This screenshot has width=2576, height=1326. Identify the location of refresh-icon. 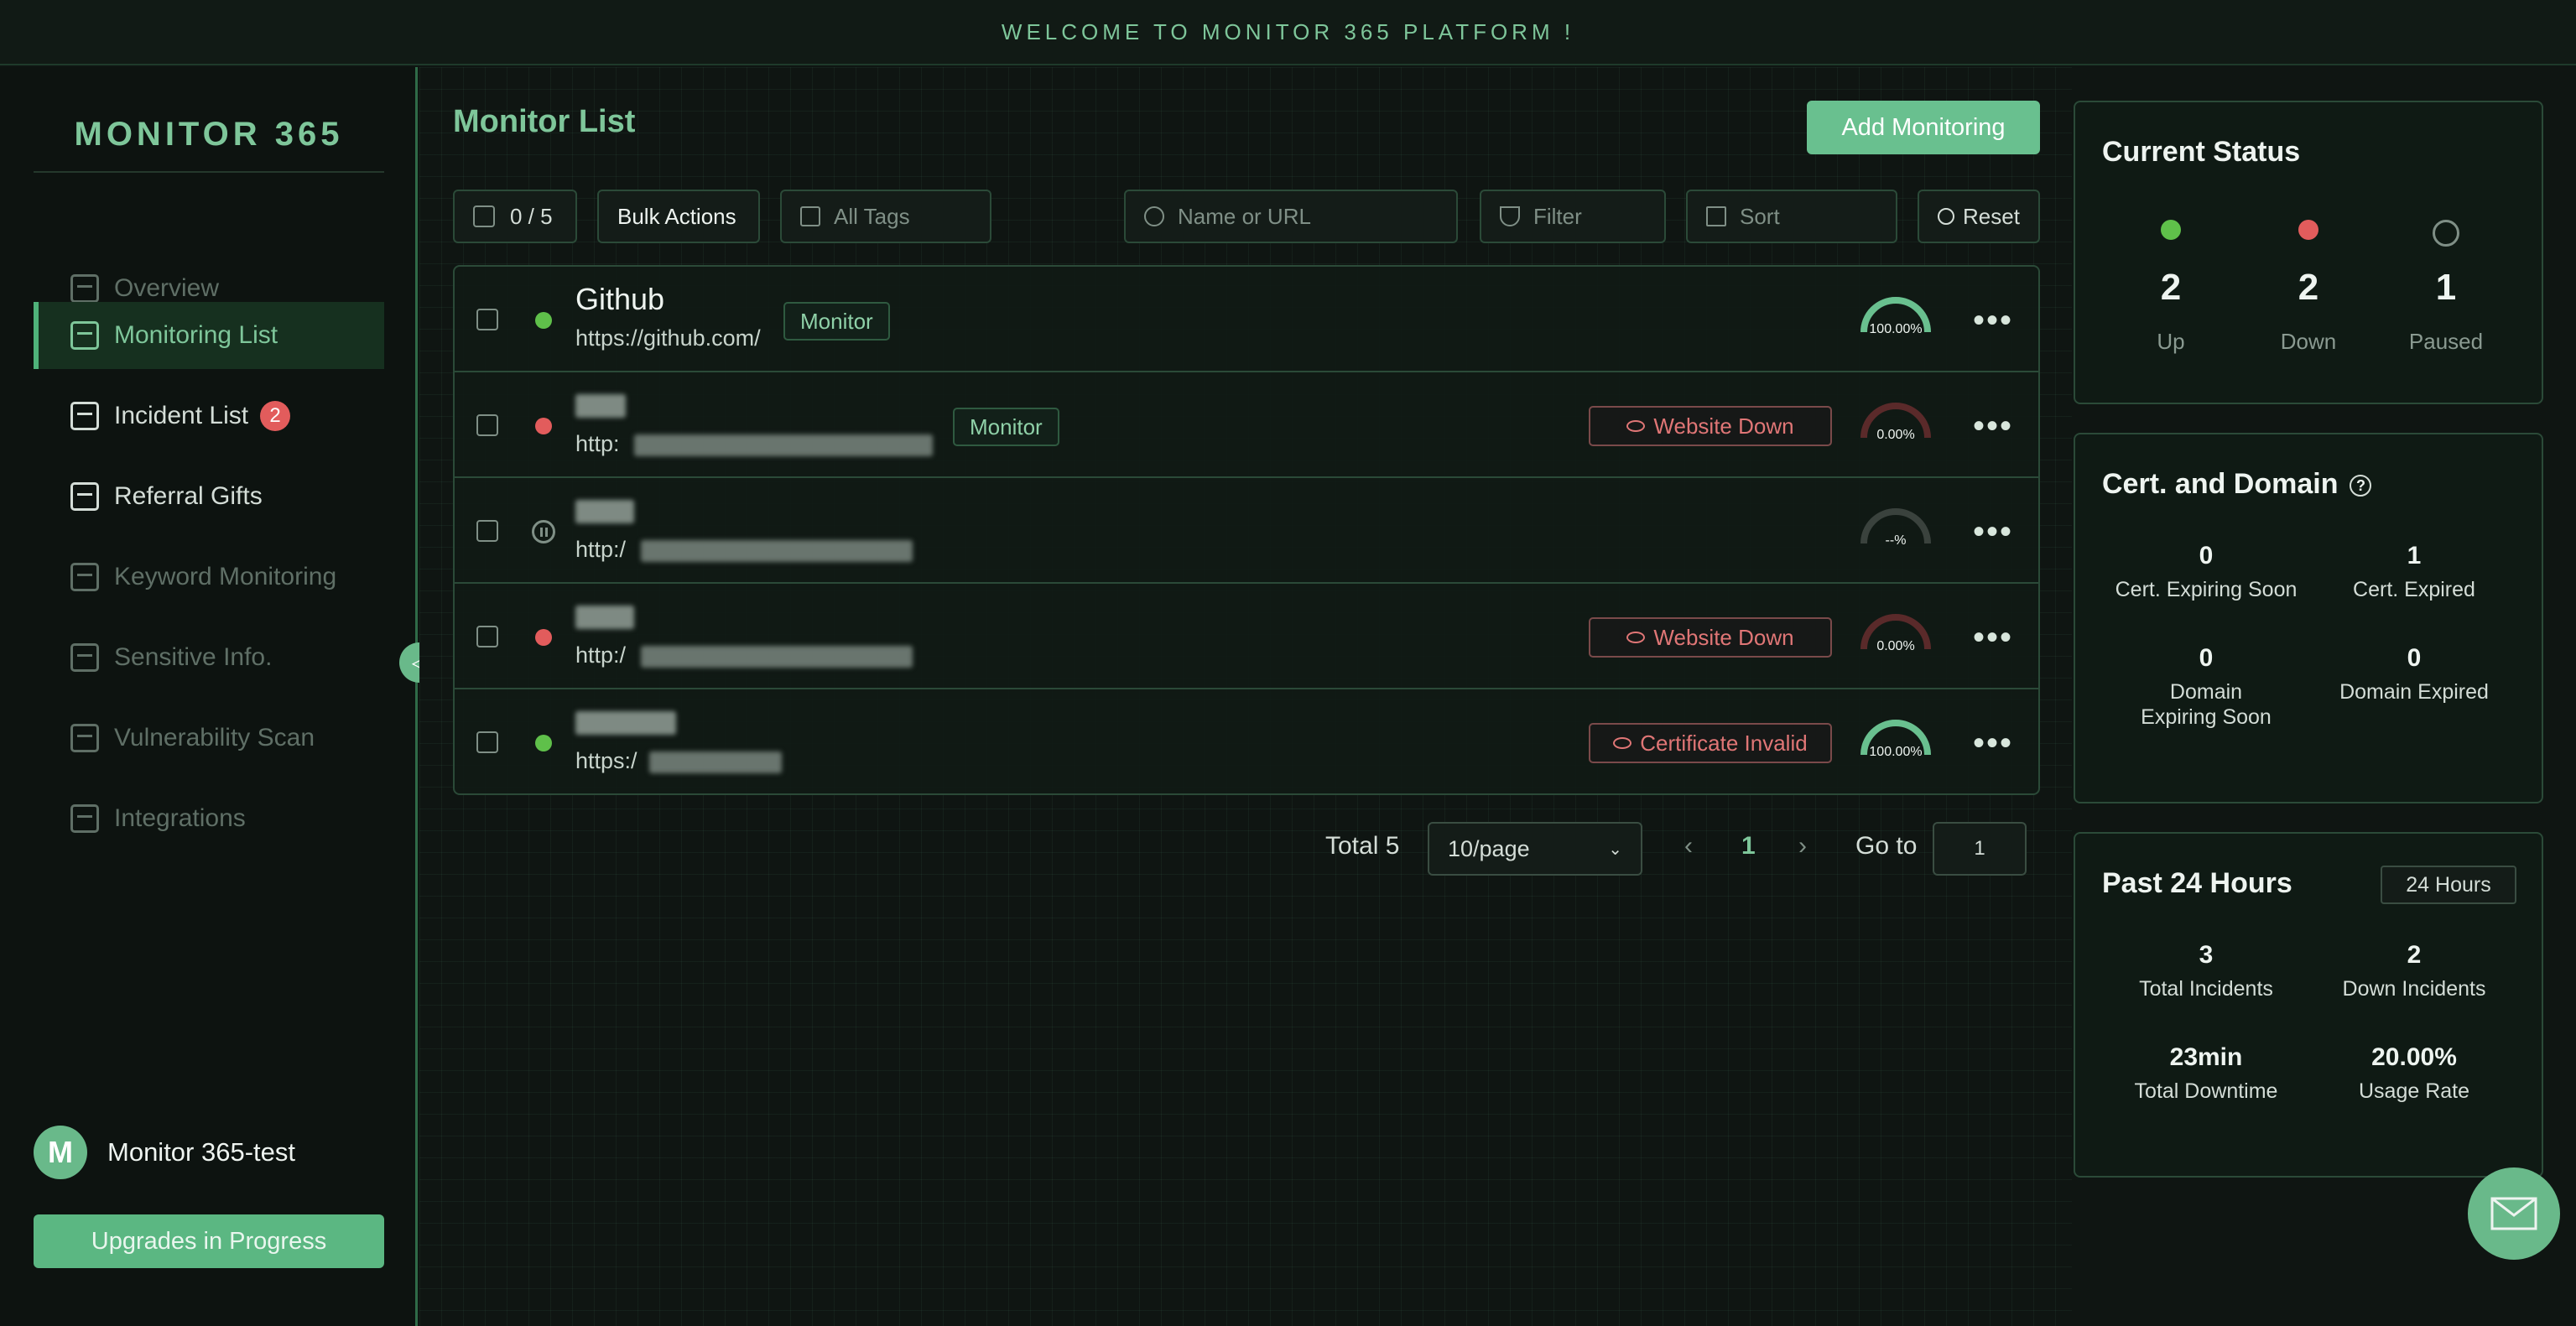
(1946, 216).